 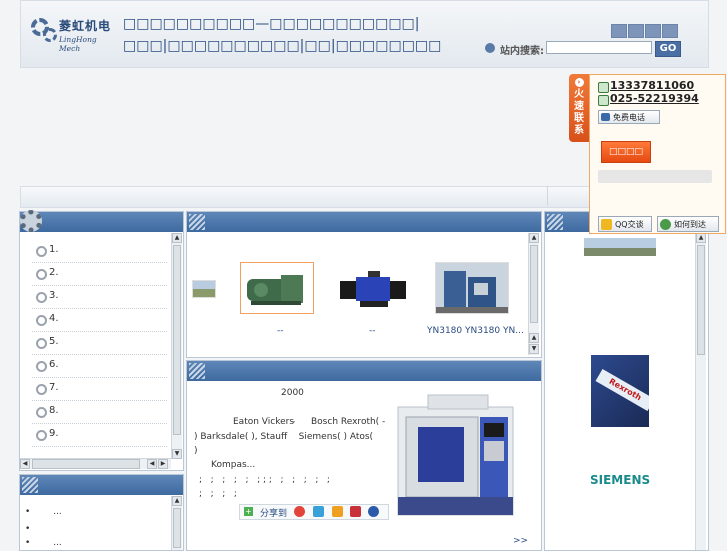 I want to click on list-item: 6., so click(x=99, y=366).